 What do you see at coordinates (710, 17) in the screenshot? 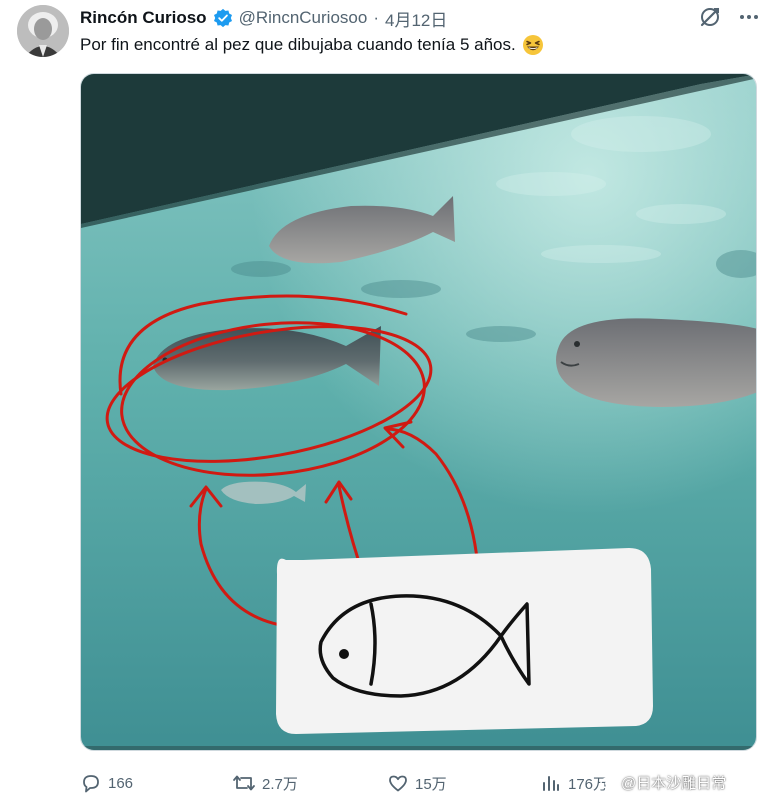
I see `grok-icon` at bounding box center [710, 17].